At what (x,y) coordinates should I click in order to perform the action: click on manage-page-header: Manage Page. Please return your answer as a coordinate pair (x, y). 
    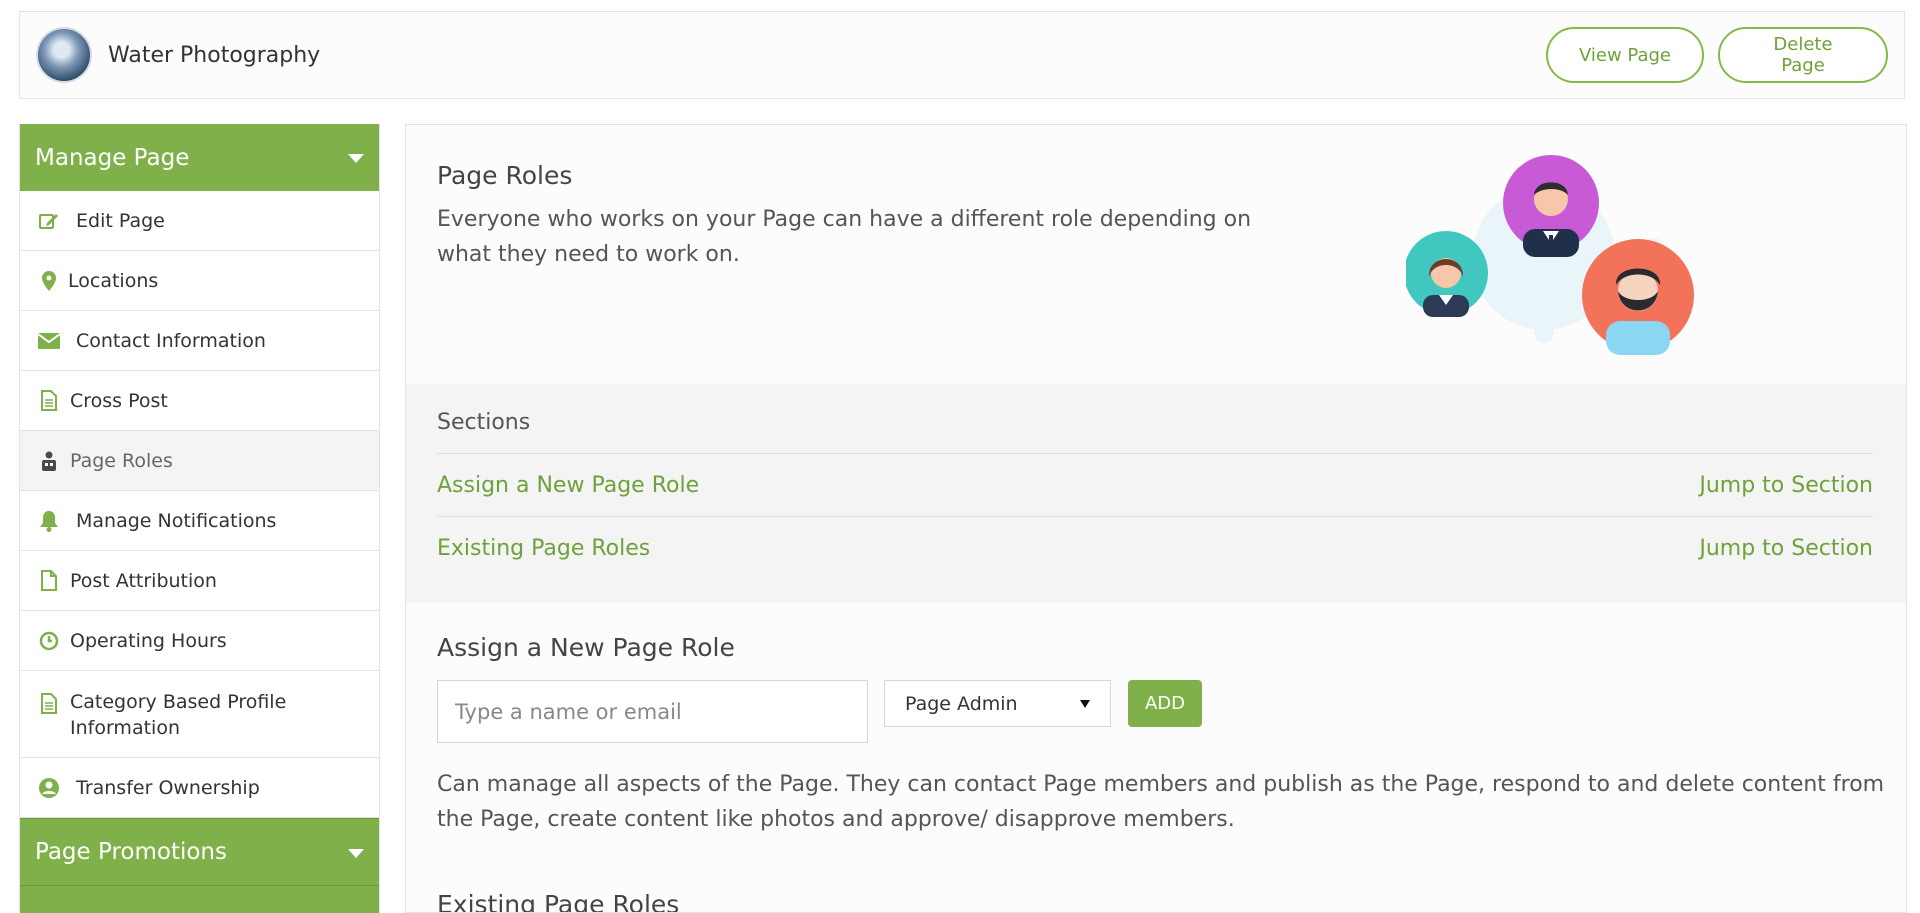
    Looking at the image, I should click on (199, 157).